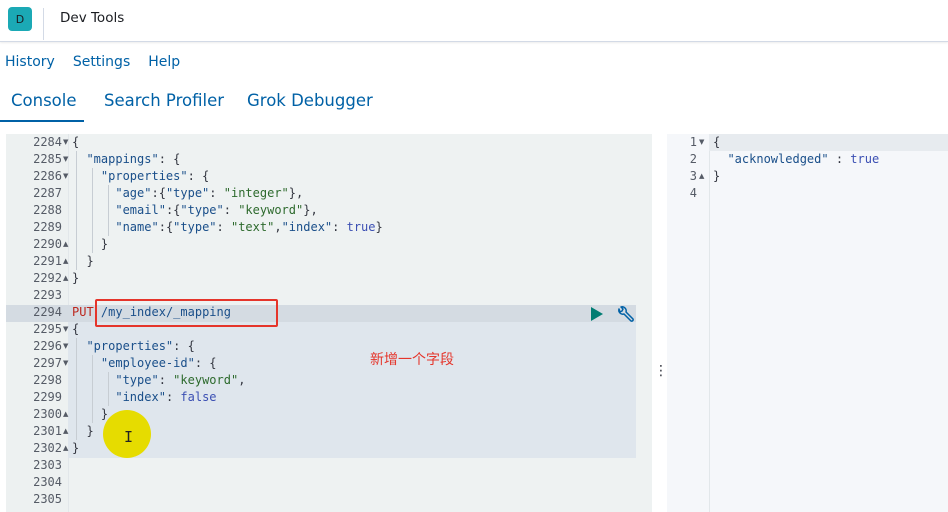 The height and width of the screenshot is (512, 948). What do you see at coordinates (101, 62) in the screenshot?
I see `menu-settings: Settings` at bounding box center [101, 62].